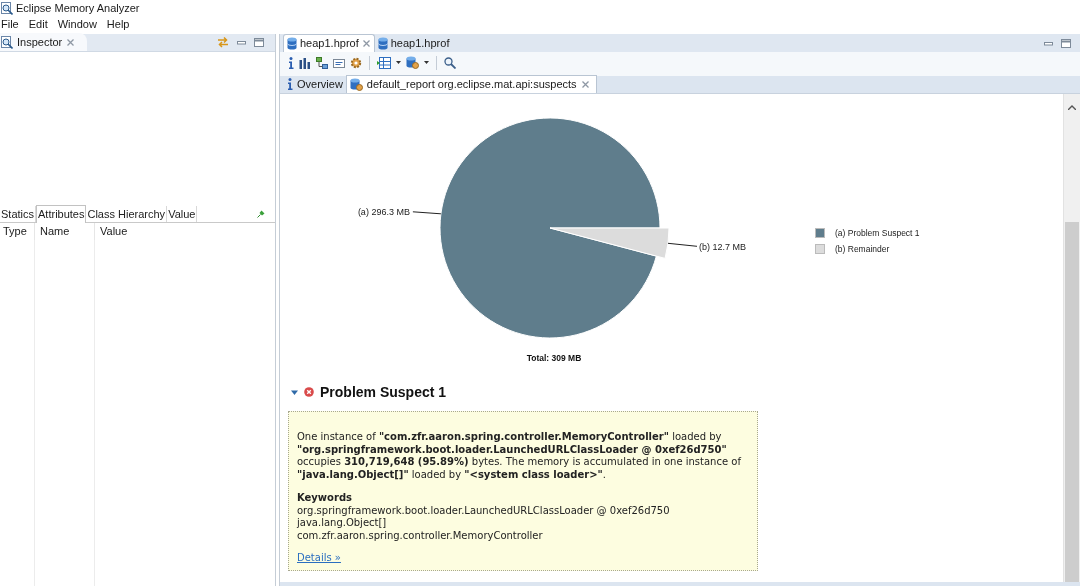 This screenshot has width=1080, height=586. Describe the element at coordinates (319, 558) in the screenshot. I see `details-link: Details »` at that location.